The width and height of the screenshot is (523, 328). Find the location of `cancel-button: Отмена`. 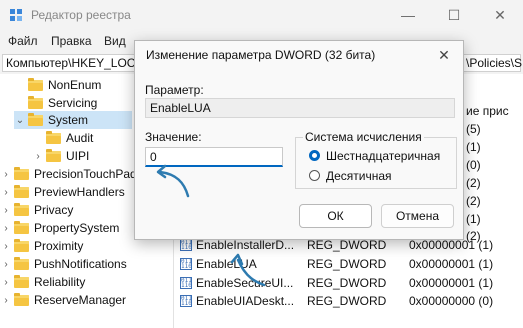

cancel-button: Отмена is located at coordinates (417, 216).